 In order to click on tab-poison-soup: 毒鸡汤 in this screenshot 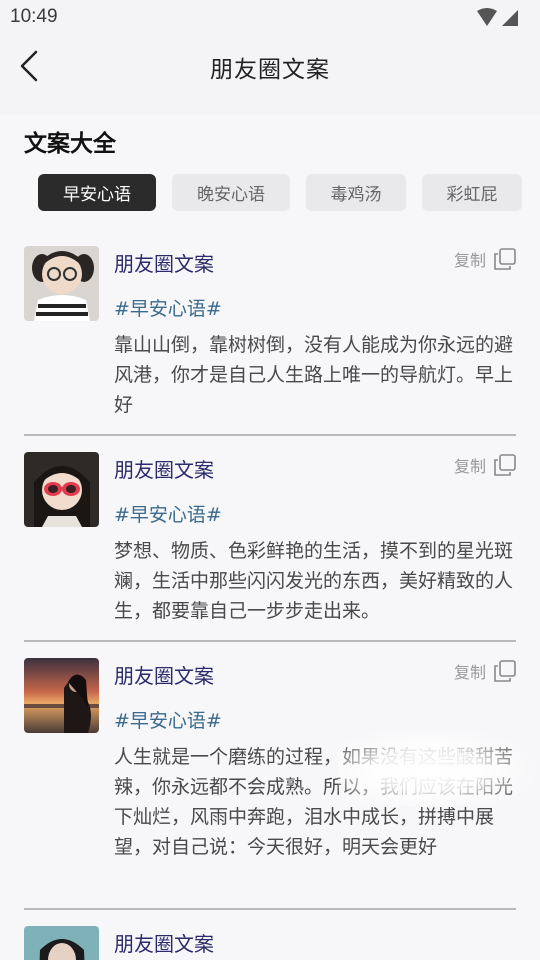, I will do `click(356, 192)`.